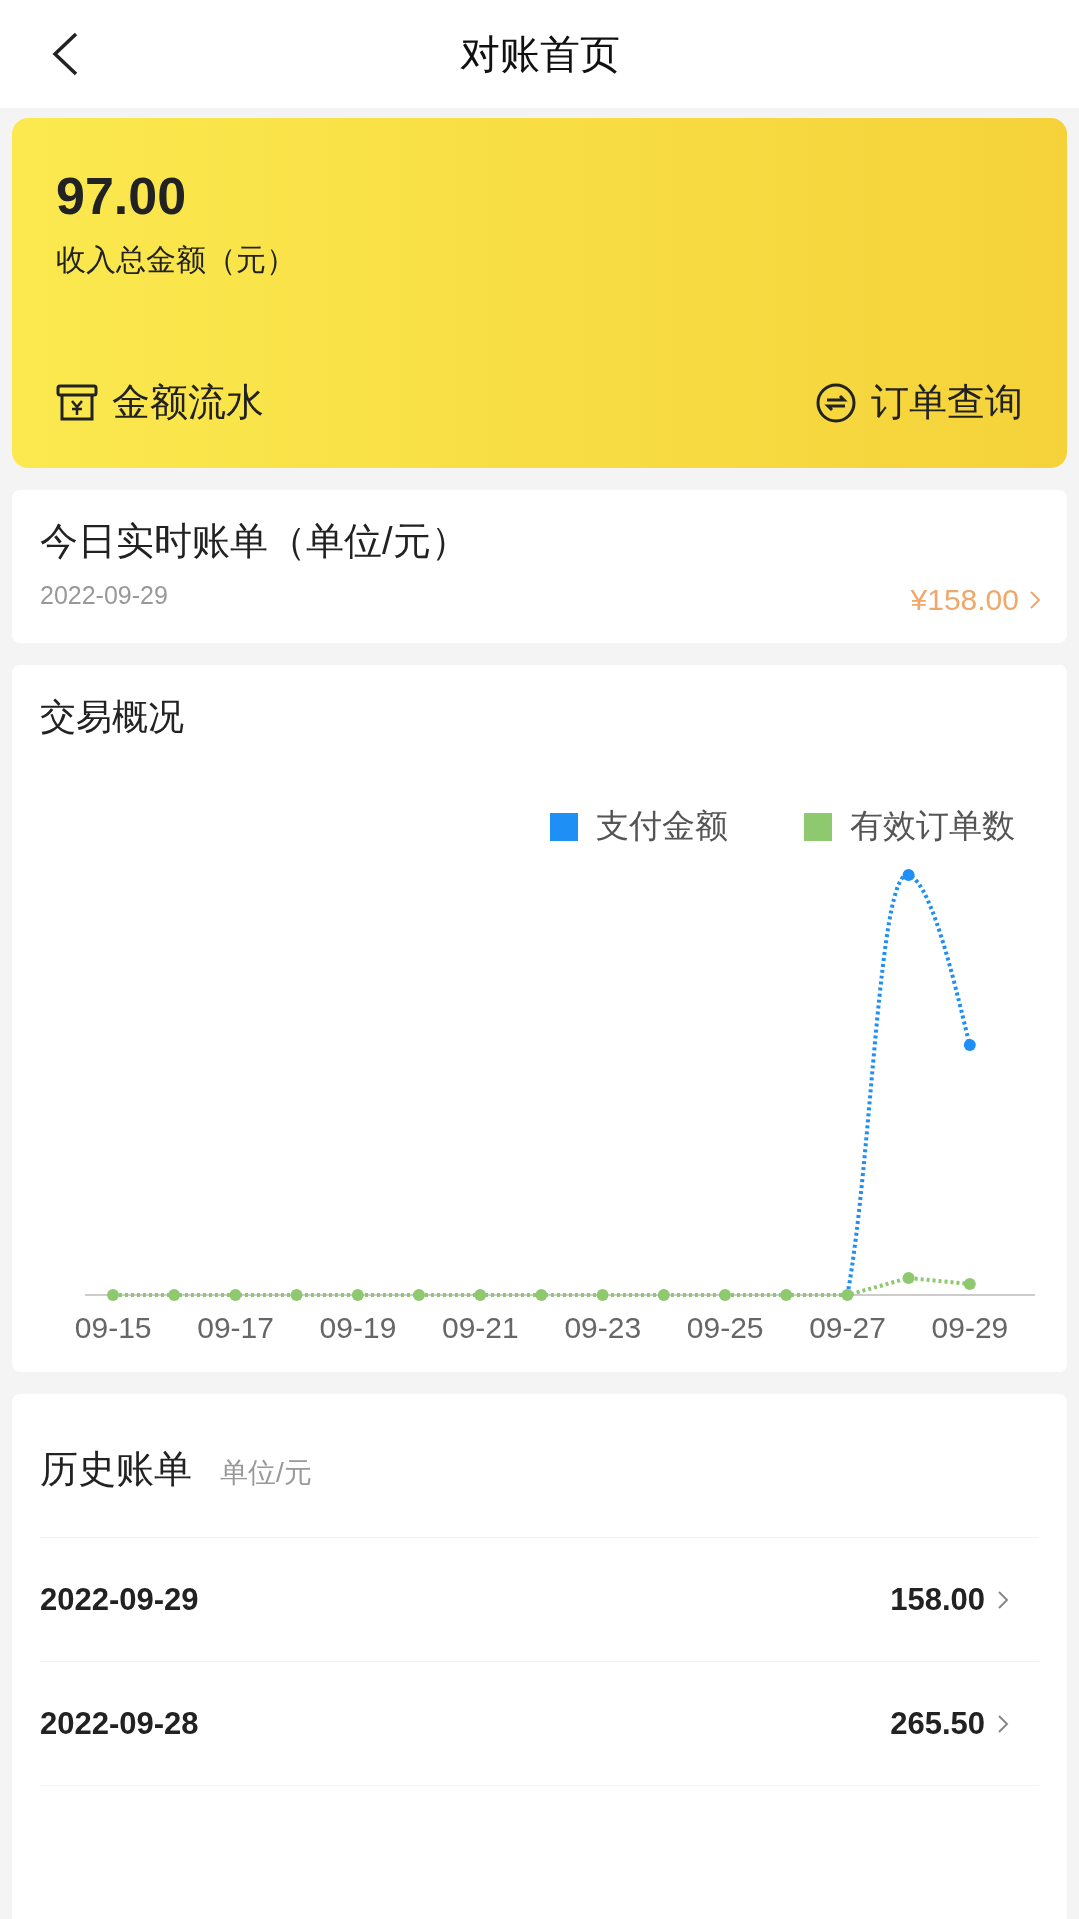 The image size is (1079, 1919). What do you see at coordinates (725, 1328) in the screenshot?
I see `axis-label: 09-25` at bounding box center [725, 1328].